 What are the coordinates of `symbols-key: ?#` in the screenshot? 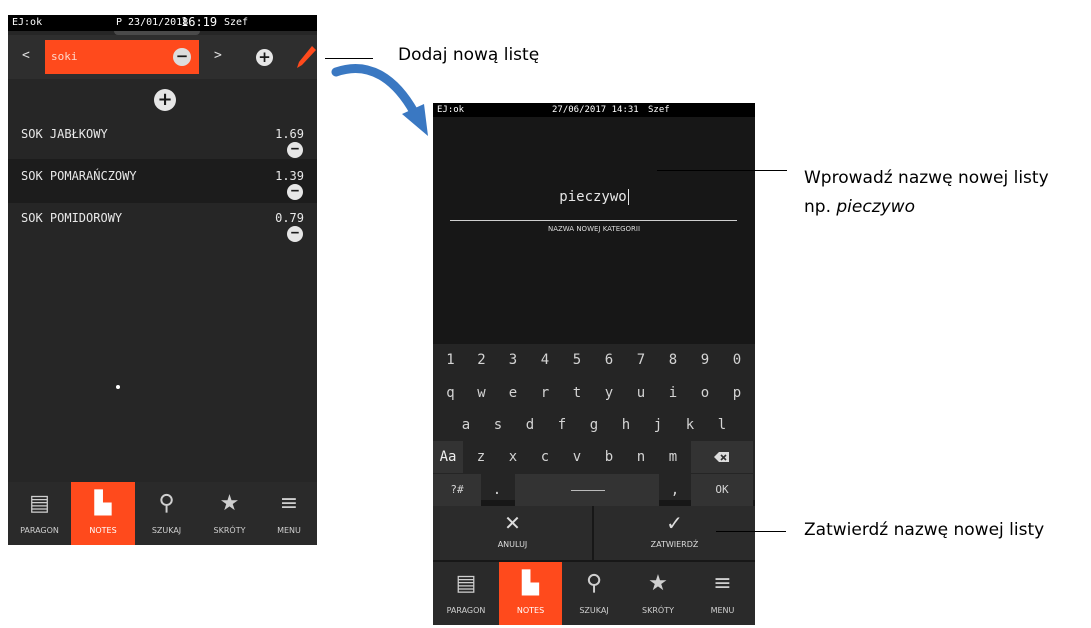 It's located at (457, 490).